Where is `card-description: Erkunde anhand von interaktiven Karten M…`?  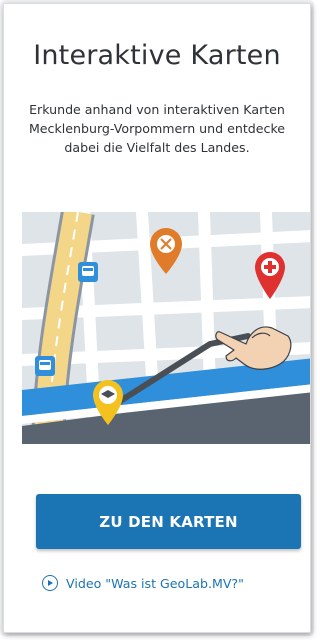 card-description: Erkunde anhand von interaktiven Karten M… is located at coordinates (157, 128).